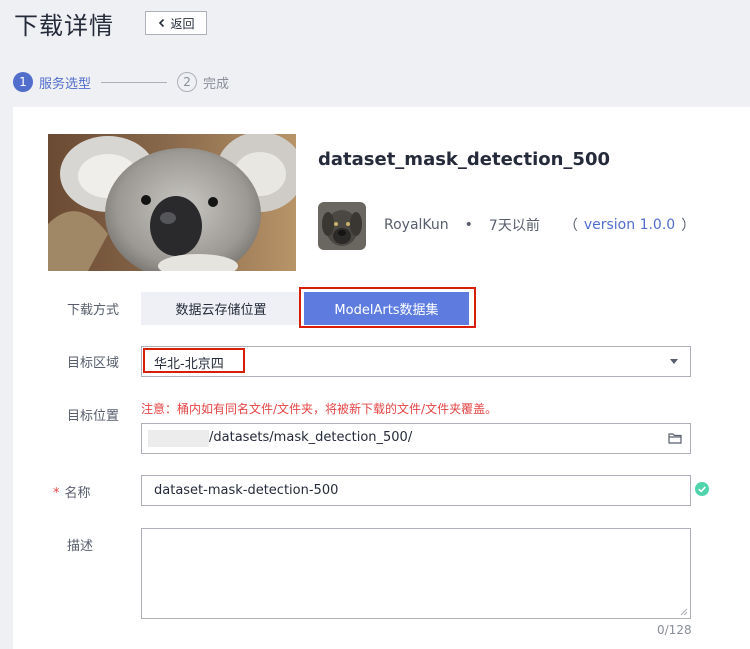 This screenshot has height=649, width=750. I want to click on publish-time: 7天以前, so click(514, 226).